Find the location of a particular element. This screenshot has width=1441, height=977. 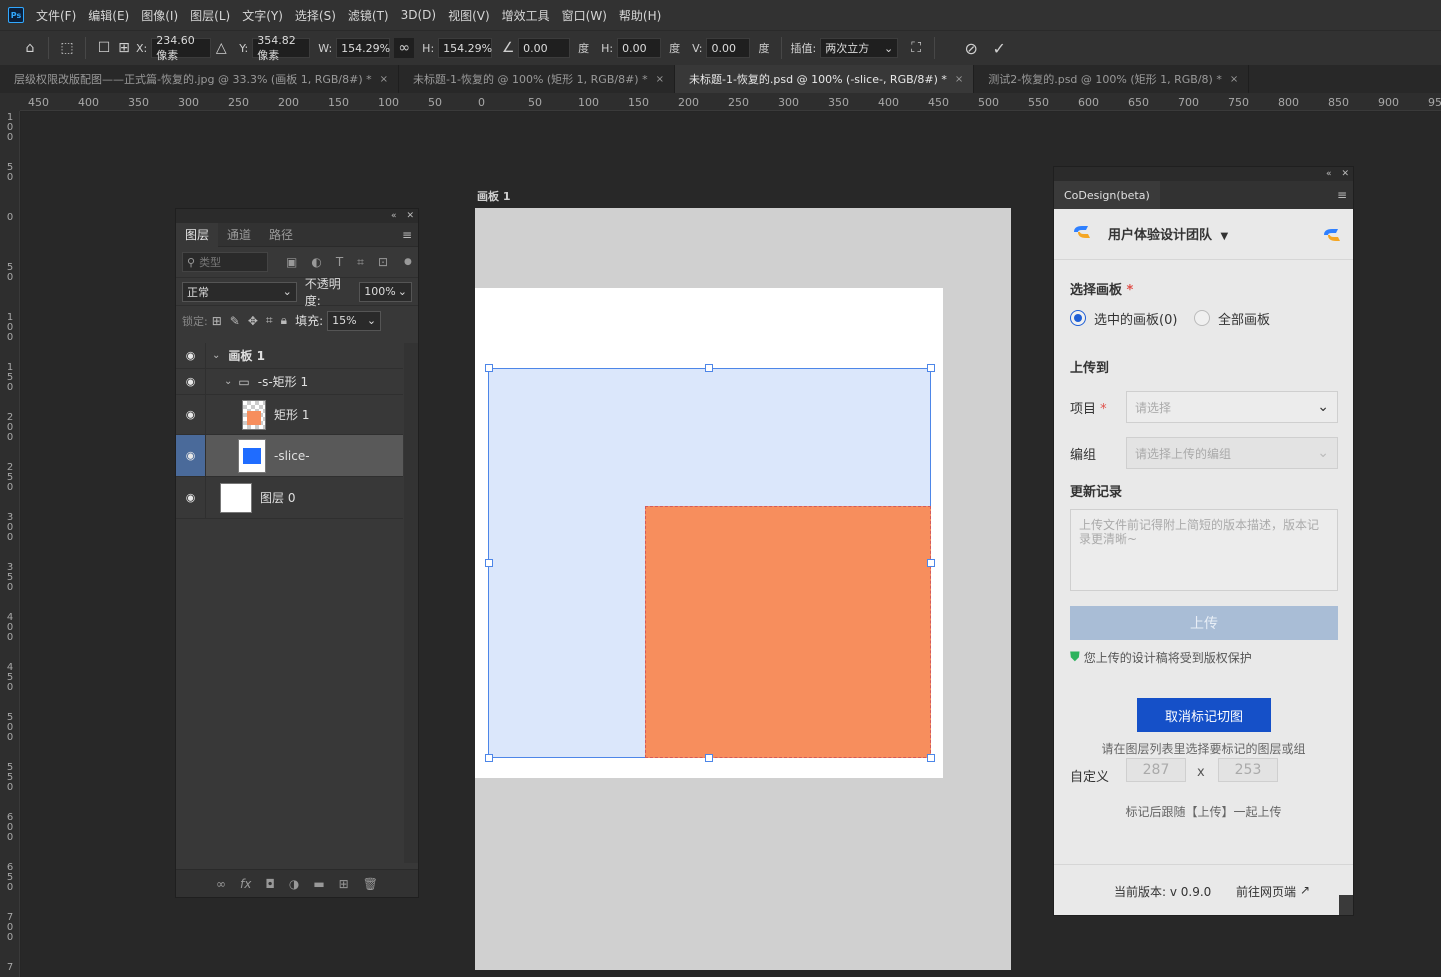

layer-slice-selected: ◉ -slice- is located at coordinates (289, 456).